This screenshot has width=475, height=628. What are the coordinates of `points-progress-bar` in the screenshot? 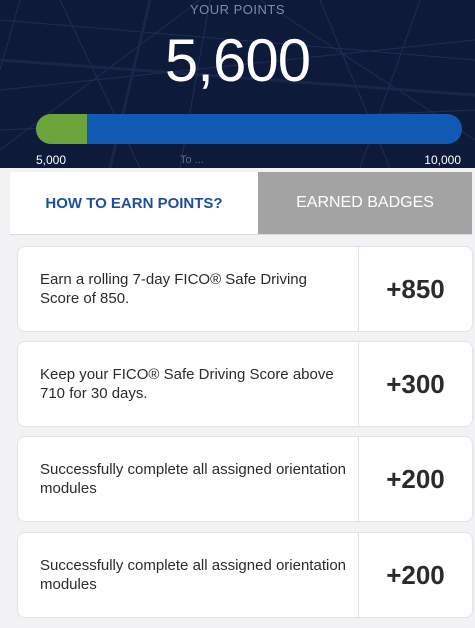 It's located at (249, 129).